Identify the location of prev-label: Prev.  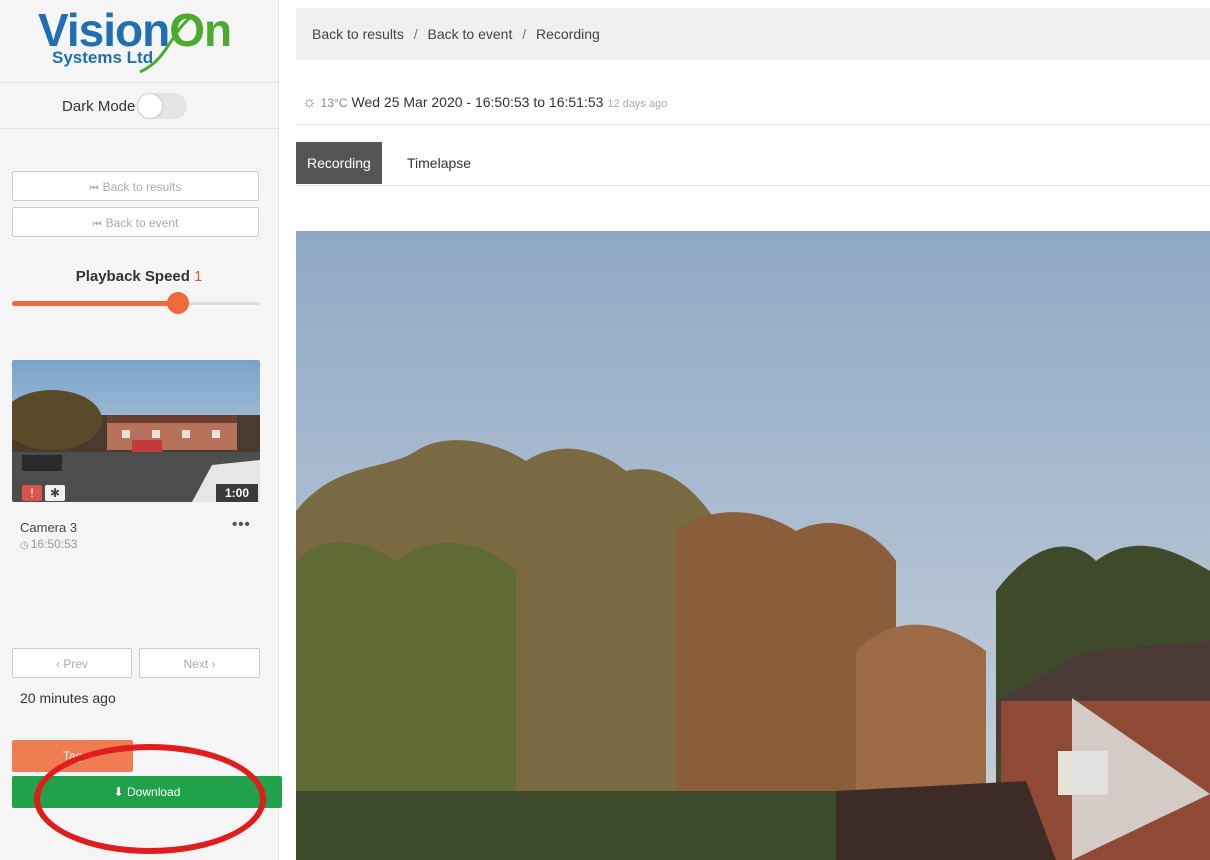
(76, 664).